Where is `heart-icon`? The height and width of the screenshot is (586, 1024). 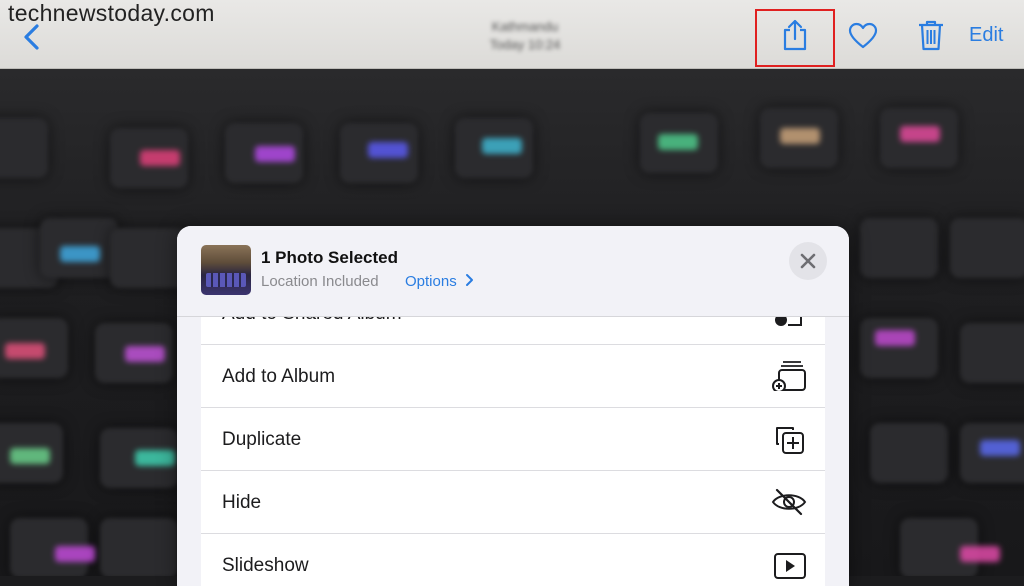 heart-icon is located at coordinates (863, 36).